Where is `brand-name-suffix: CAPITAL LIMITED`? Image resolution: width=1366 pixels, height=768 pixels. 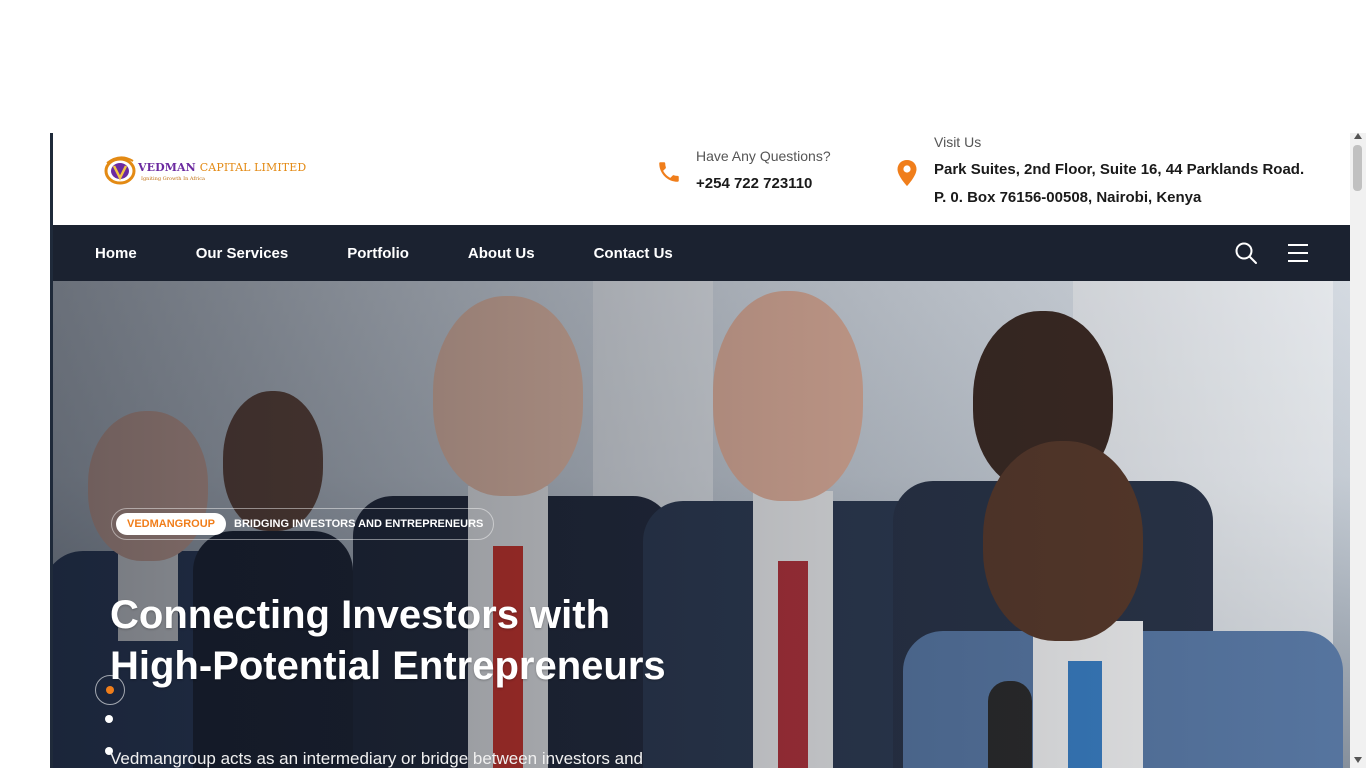 brand-name-suffix: CAPITAL LIMITED is located at coordinates (253, 167).